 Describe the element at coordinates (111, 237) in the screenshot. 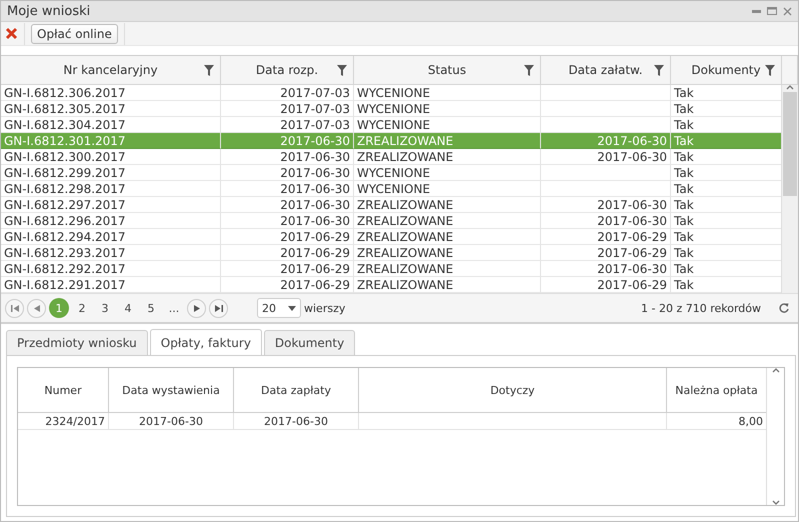

I see `table-cell: GN-I.6812.294.2017` at that location.